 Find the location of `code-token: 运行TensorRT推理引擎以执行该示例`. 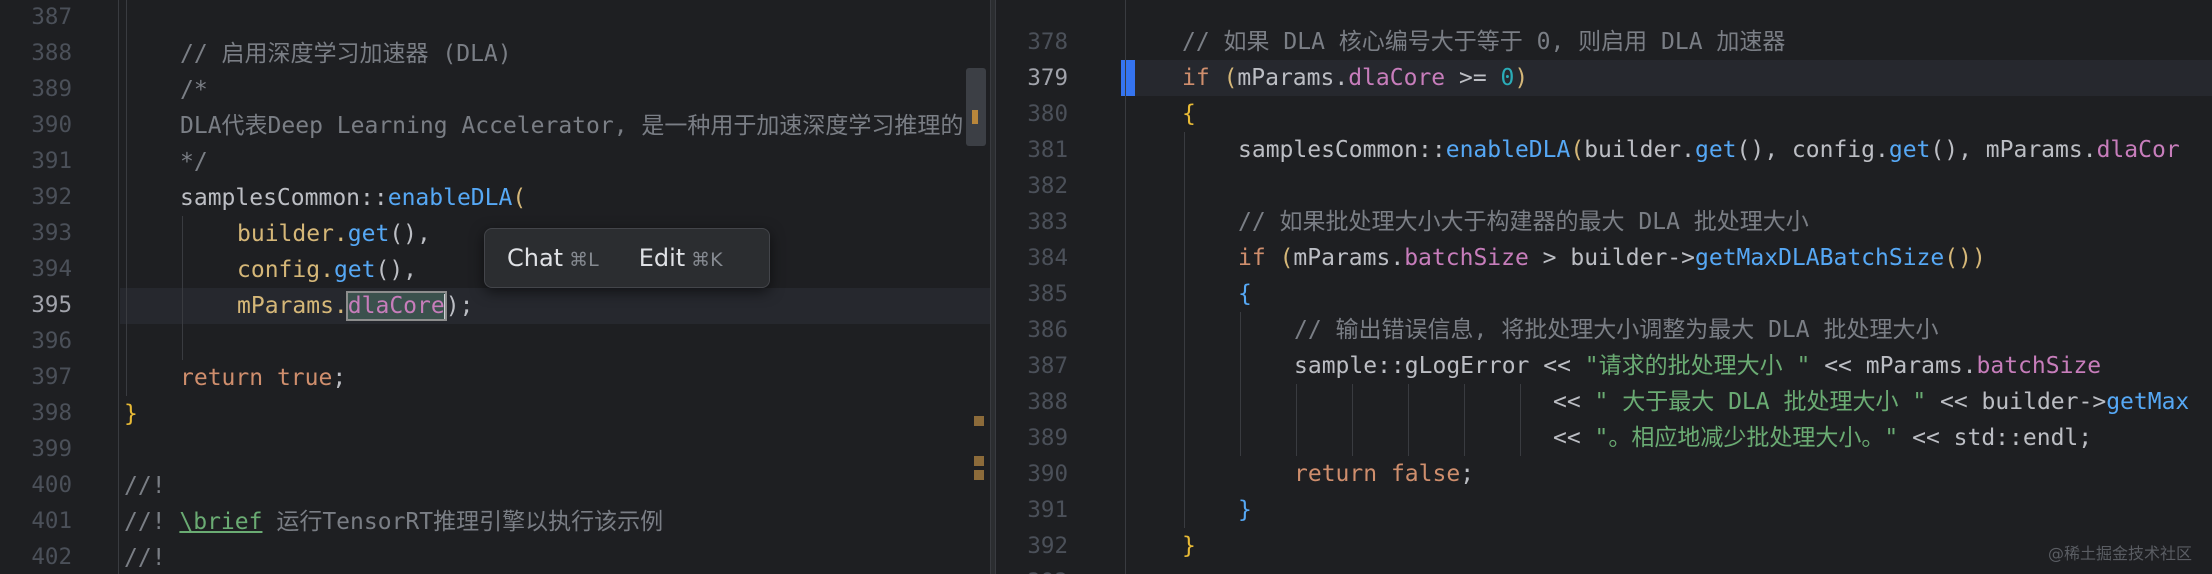

code-token: 运行TensorRT推理引擎以执行该示例 is located at coordinates (463, 522).